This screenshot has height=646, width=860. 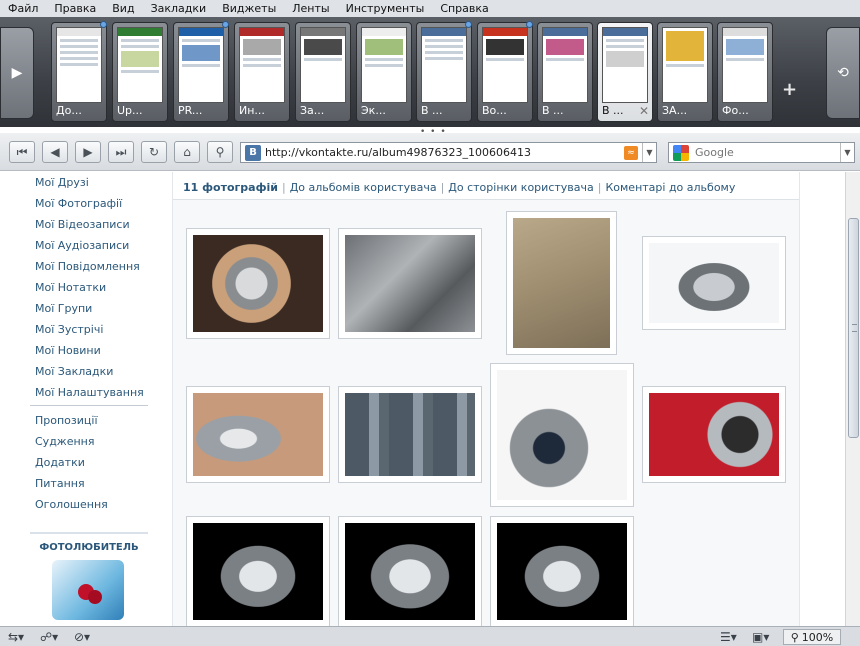 What do you see at coordinates (468, 24) in the screenshot?
I see `tab-indicator` at bounding box center [468, 24].